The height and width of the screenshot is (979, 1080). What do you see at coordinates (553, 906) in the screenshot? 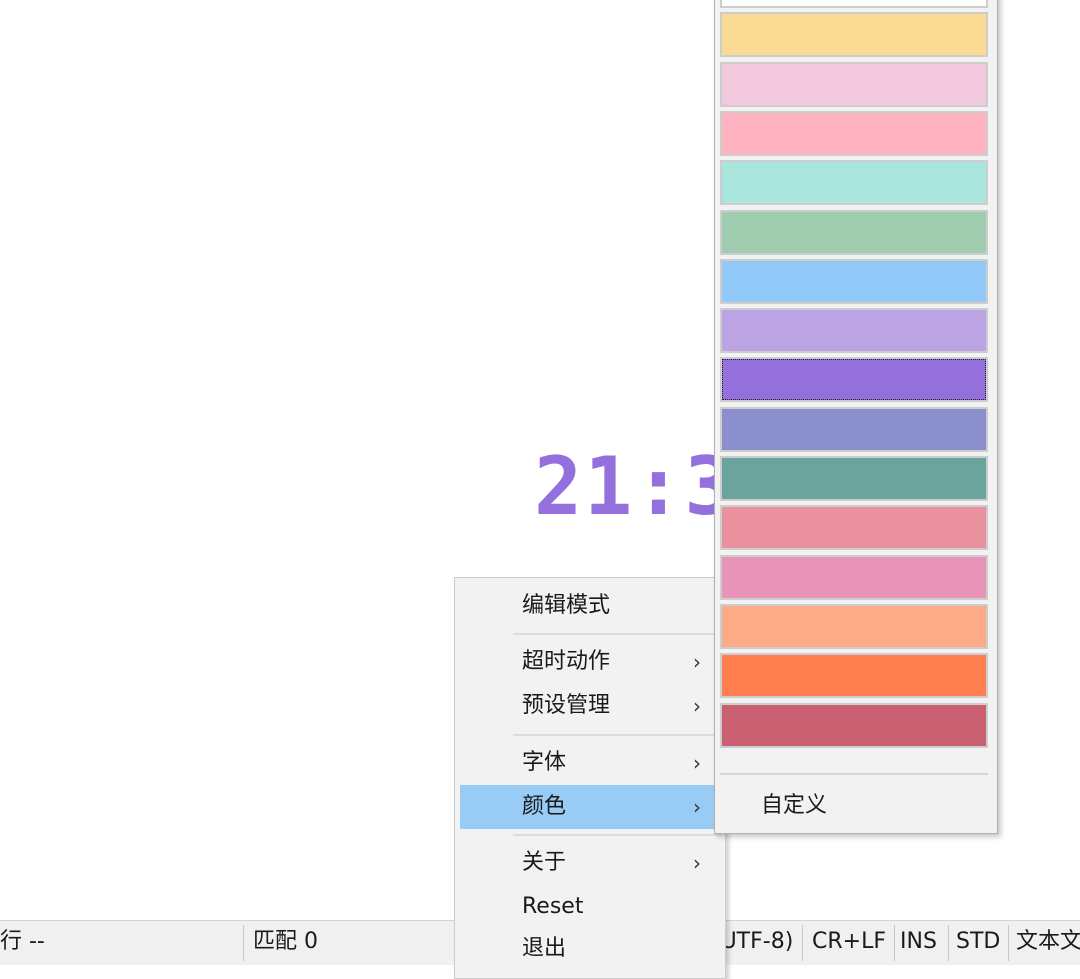
I see `menu-item-label: Reset` at bounding box center [553, 906].